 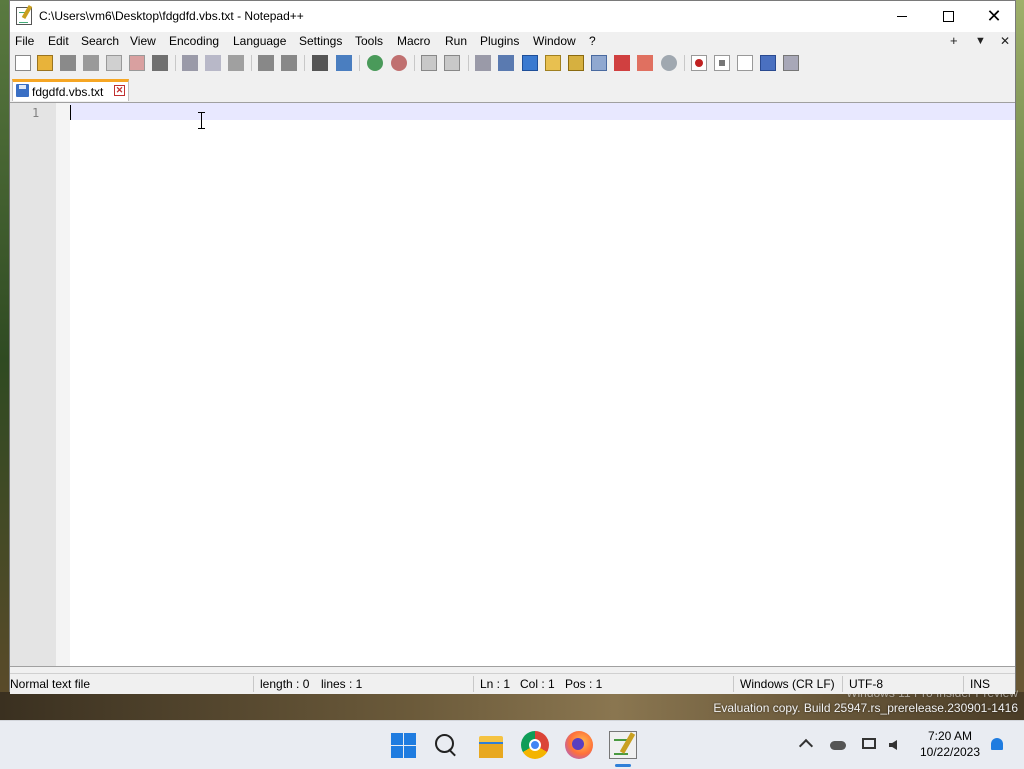 What do you see at coordinates (369, 41) in the screenshot?
I see `menu-tools: Tools` at bounding box center [369, 41].